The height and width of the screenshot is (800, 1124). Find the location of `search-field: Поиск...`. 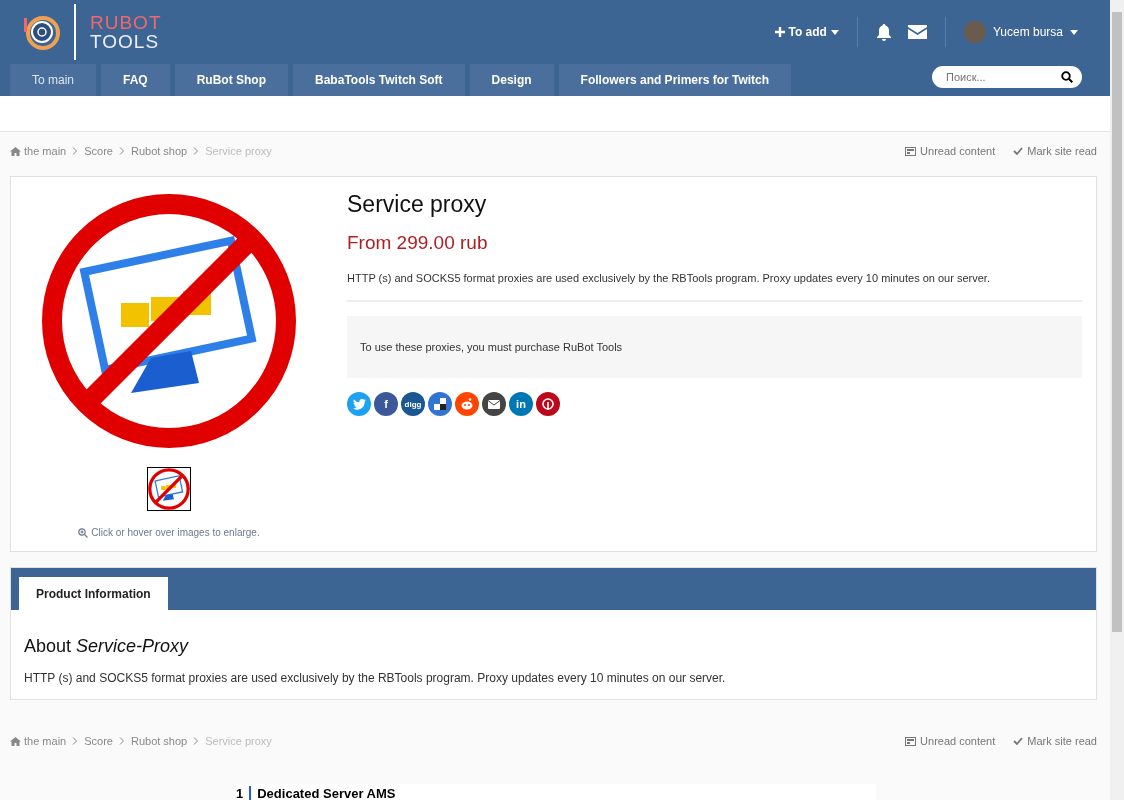

search-field: Поиск... is located at coordinates (1007, 77).